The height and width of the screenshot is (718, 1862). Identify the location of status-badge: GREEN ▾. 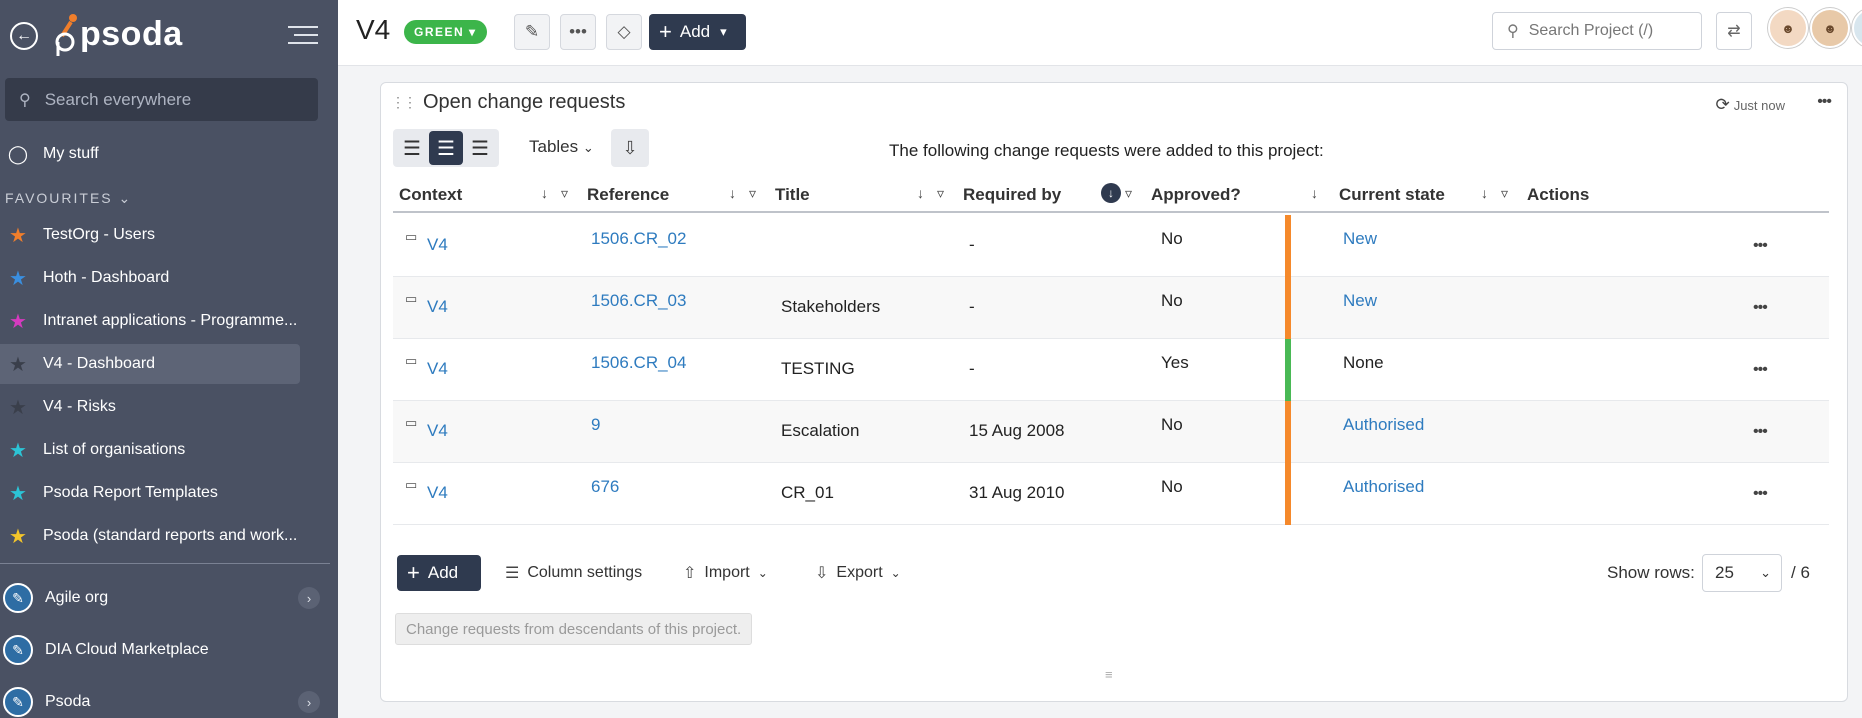
(445, 32).